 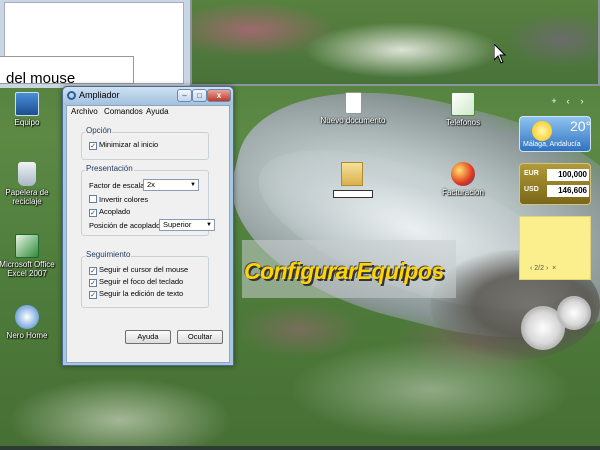 What do you see at coordinates (200, 337) in the screenshot?
I see `ocultar-button: Ocultar` at bounding box center [200, 337].